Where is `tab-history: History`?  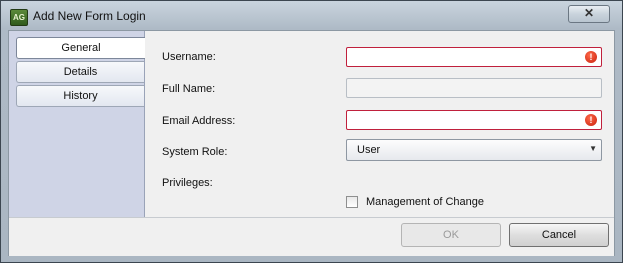 tab-history: History is located at coordinates (80, 96).